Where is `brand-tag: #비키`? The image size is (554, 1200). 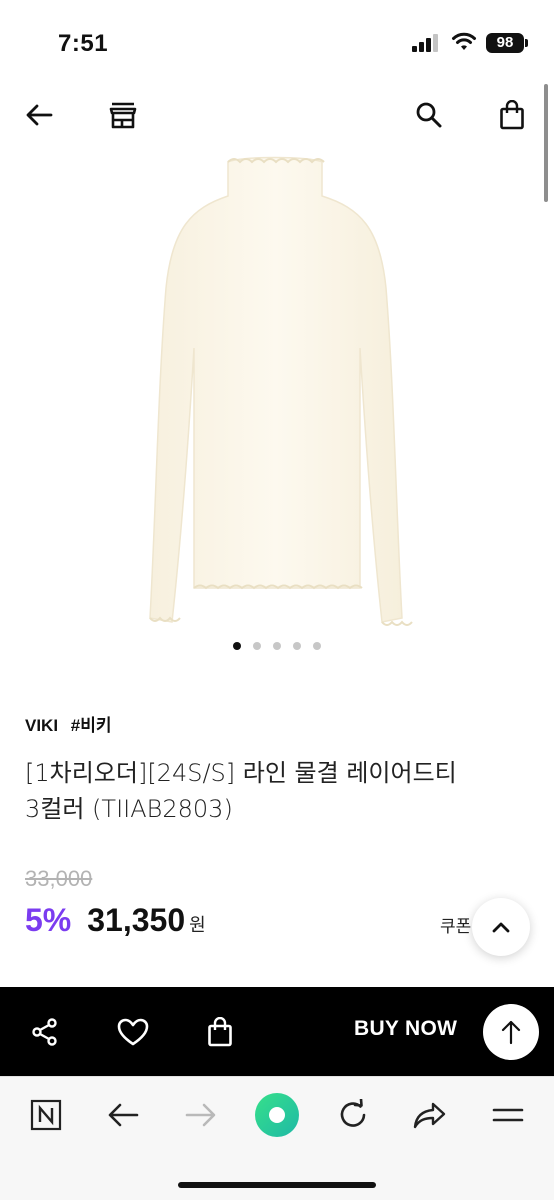
brand-tag: #비키 is located at coordinates (91, 725).